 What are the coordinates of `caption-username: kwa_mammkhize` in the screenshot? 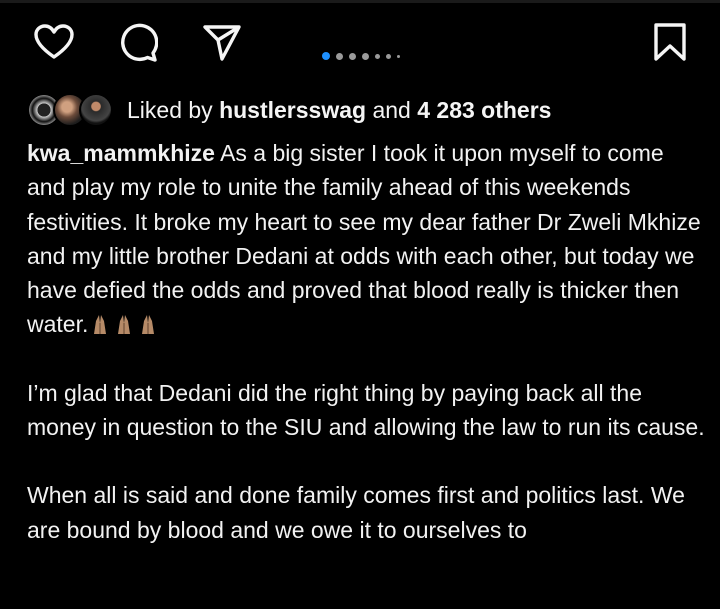 It's located at (121, 153).